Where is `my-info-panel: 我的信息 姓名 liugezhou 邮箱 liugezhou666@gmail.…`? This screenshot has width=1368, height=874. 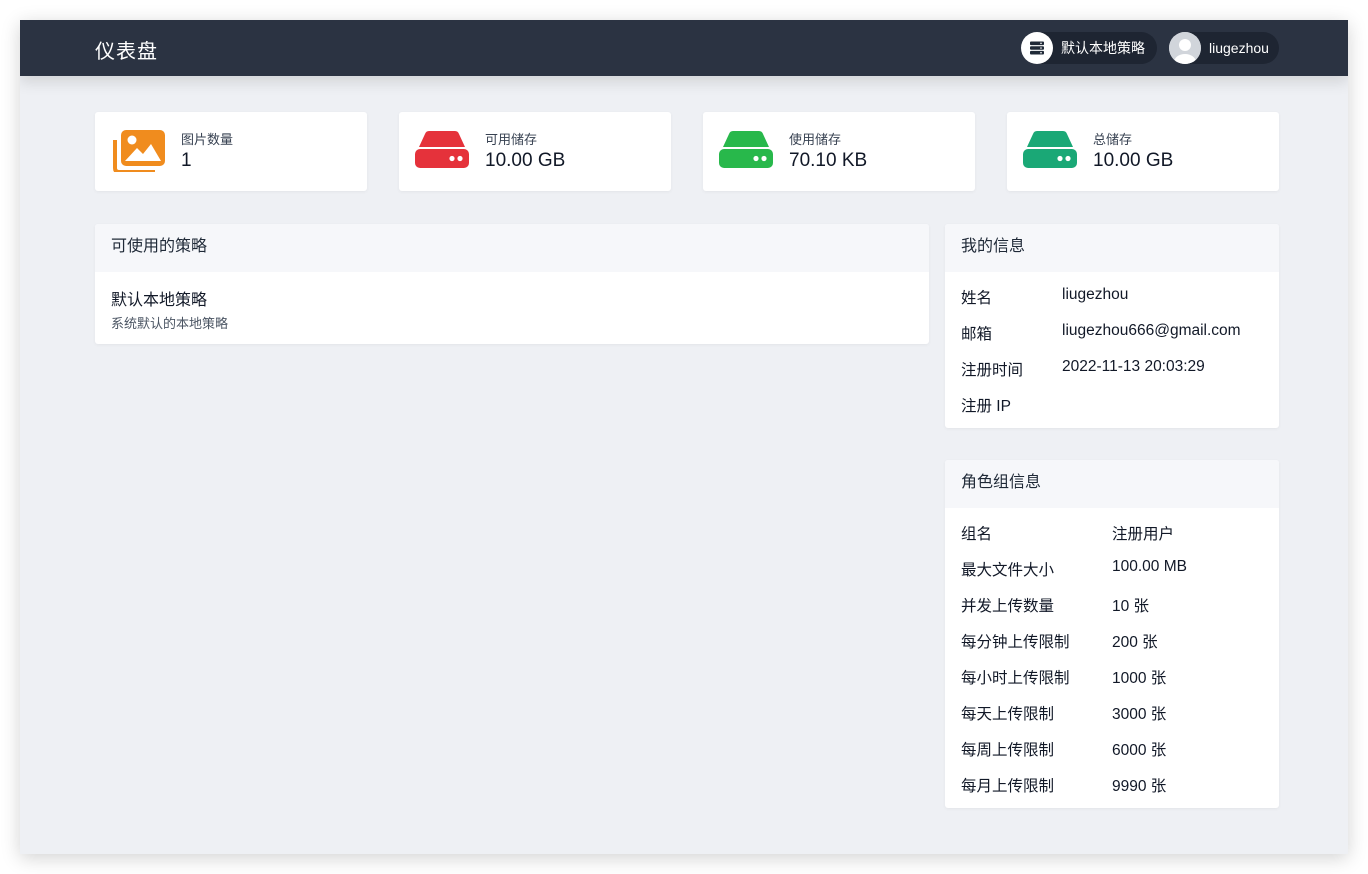
my-info-panel: 我的信息 姓名 liugezhou 邮箱 liugezhou666@gmail.… is located at coordinates (1112, 326).